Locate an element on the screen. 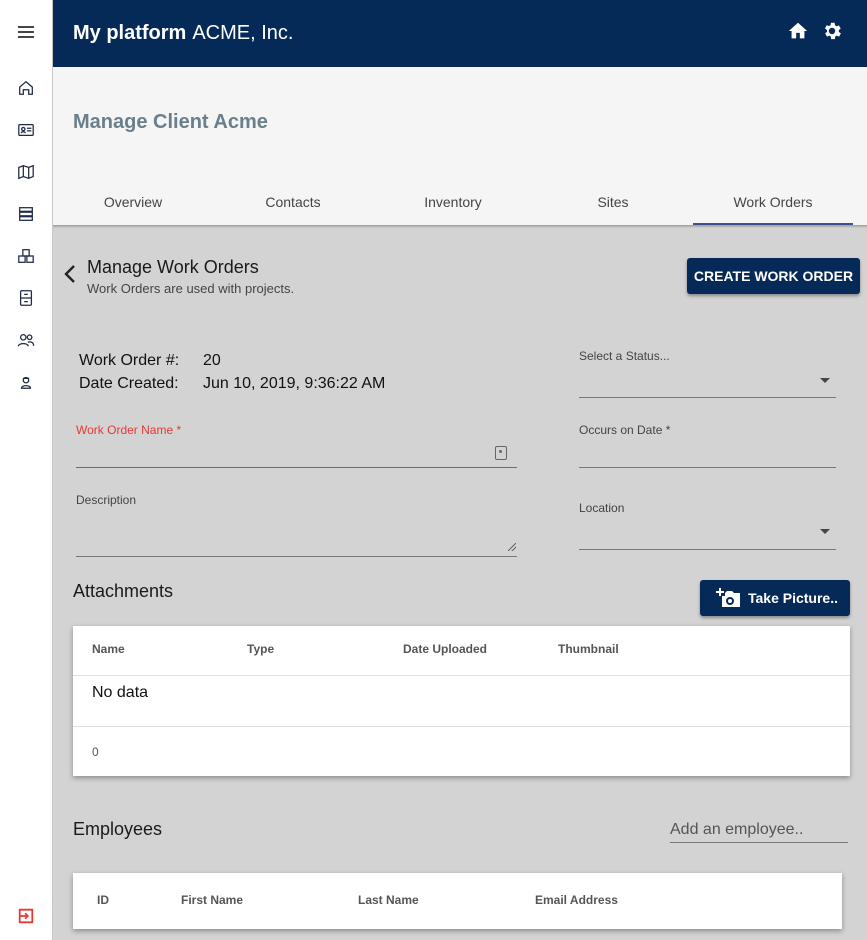 This screenshot has width=867, height=940. exit-icon is located at coordinates (26, 916).